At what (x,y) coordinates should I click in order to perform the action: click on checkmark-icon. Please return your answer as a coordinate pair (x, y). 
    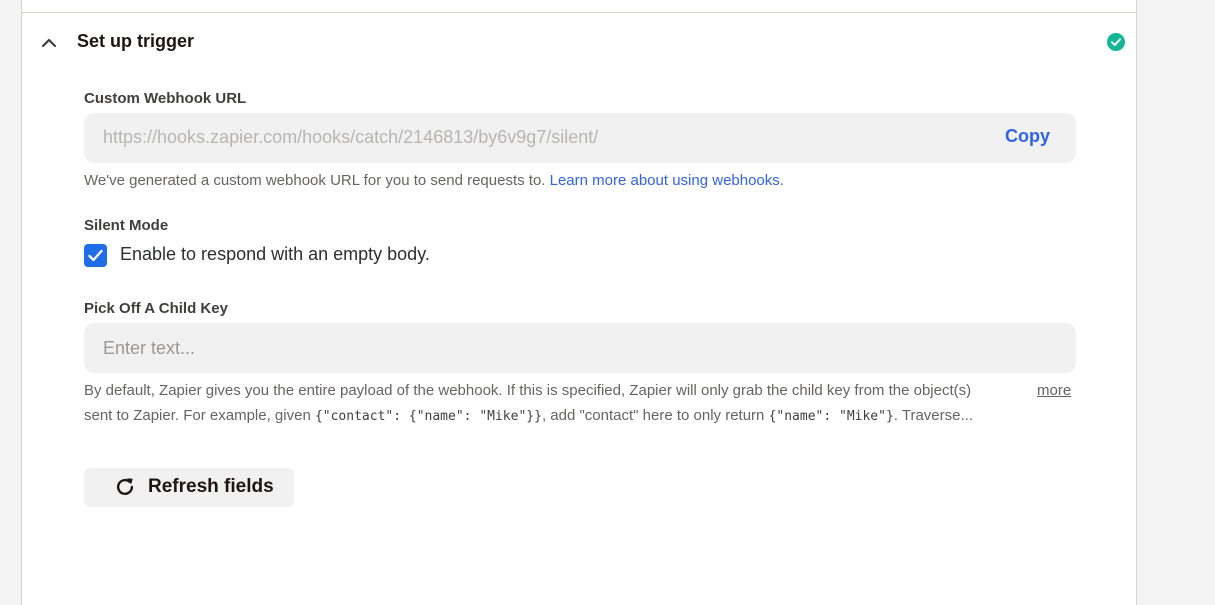
    Looking at the image, I should click on (95, 255).